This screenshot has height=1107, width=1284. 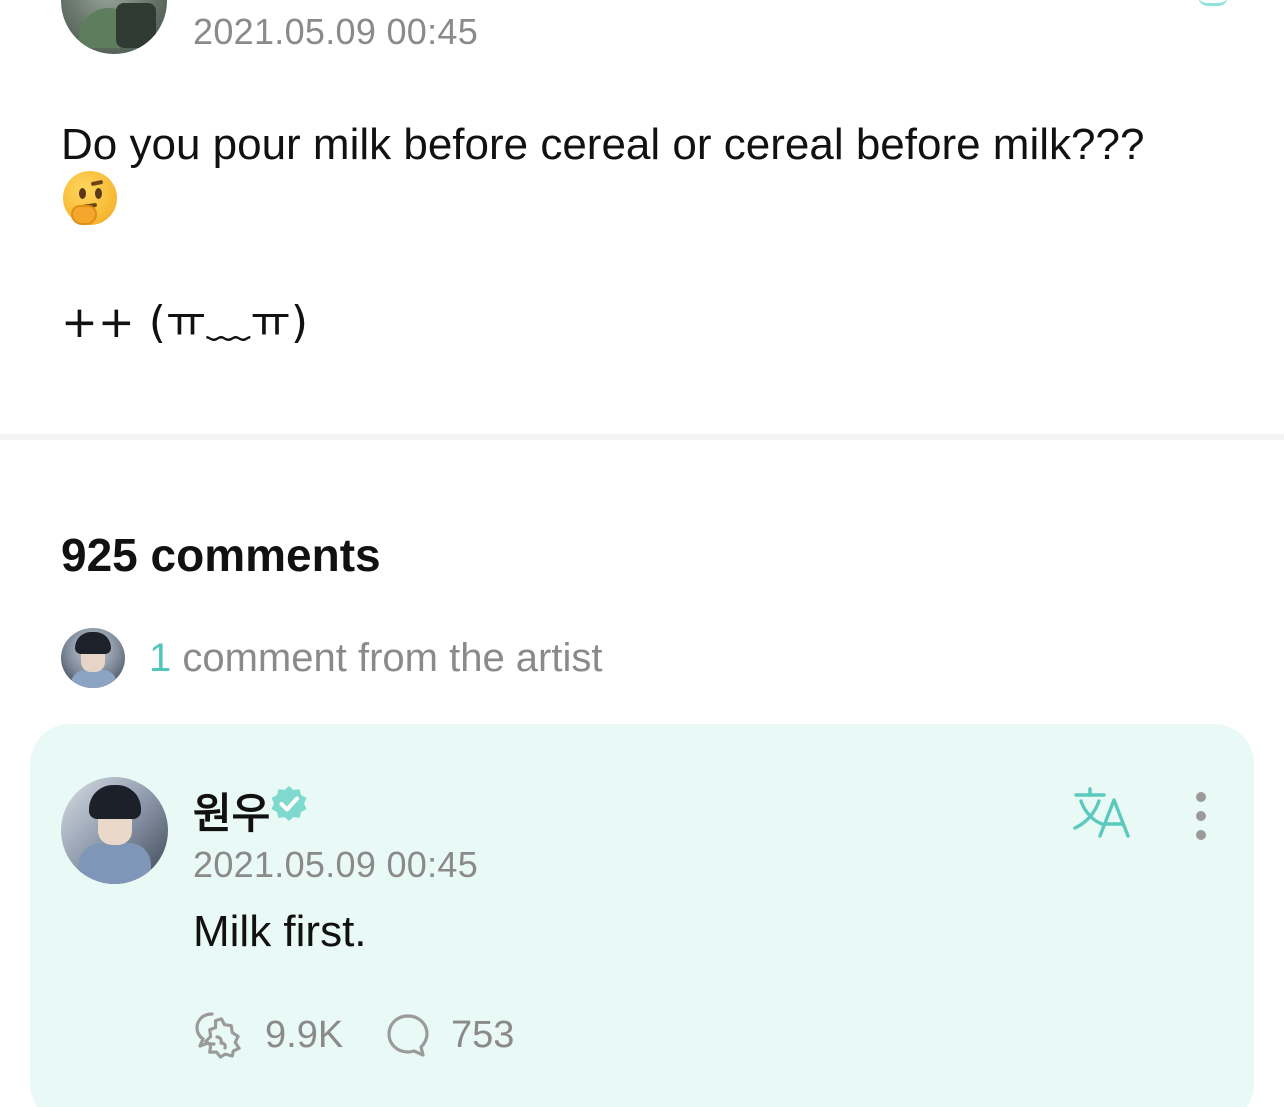 What do you see at coordinates (231, 810) in the screenshot?
I see `comment-author-name: 원우` at bounding box center [231, 810].